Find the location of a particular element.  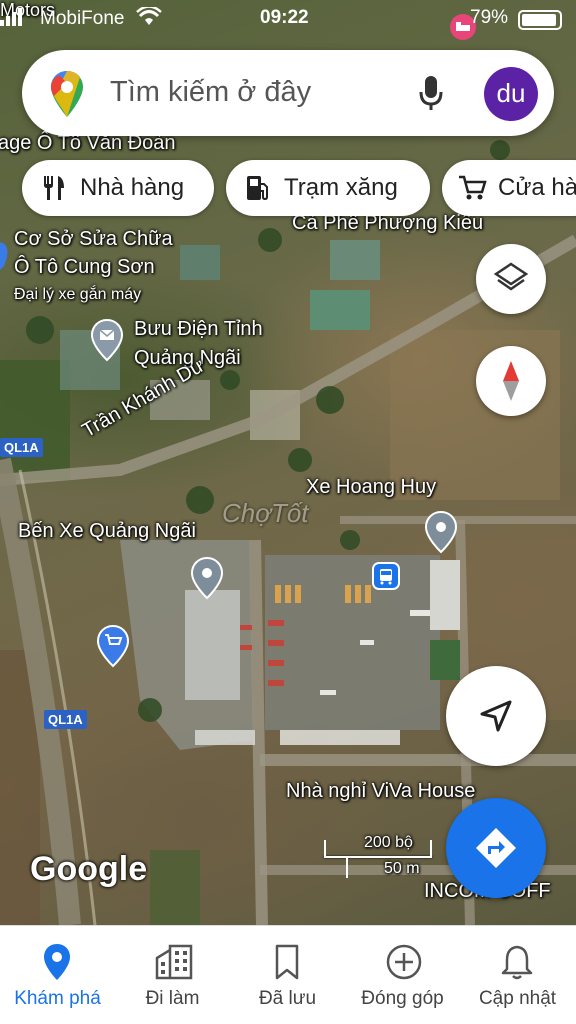

carrier-group: MobiFone is located at coordinates (81, 17).